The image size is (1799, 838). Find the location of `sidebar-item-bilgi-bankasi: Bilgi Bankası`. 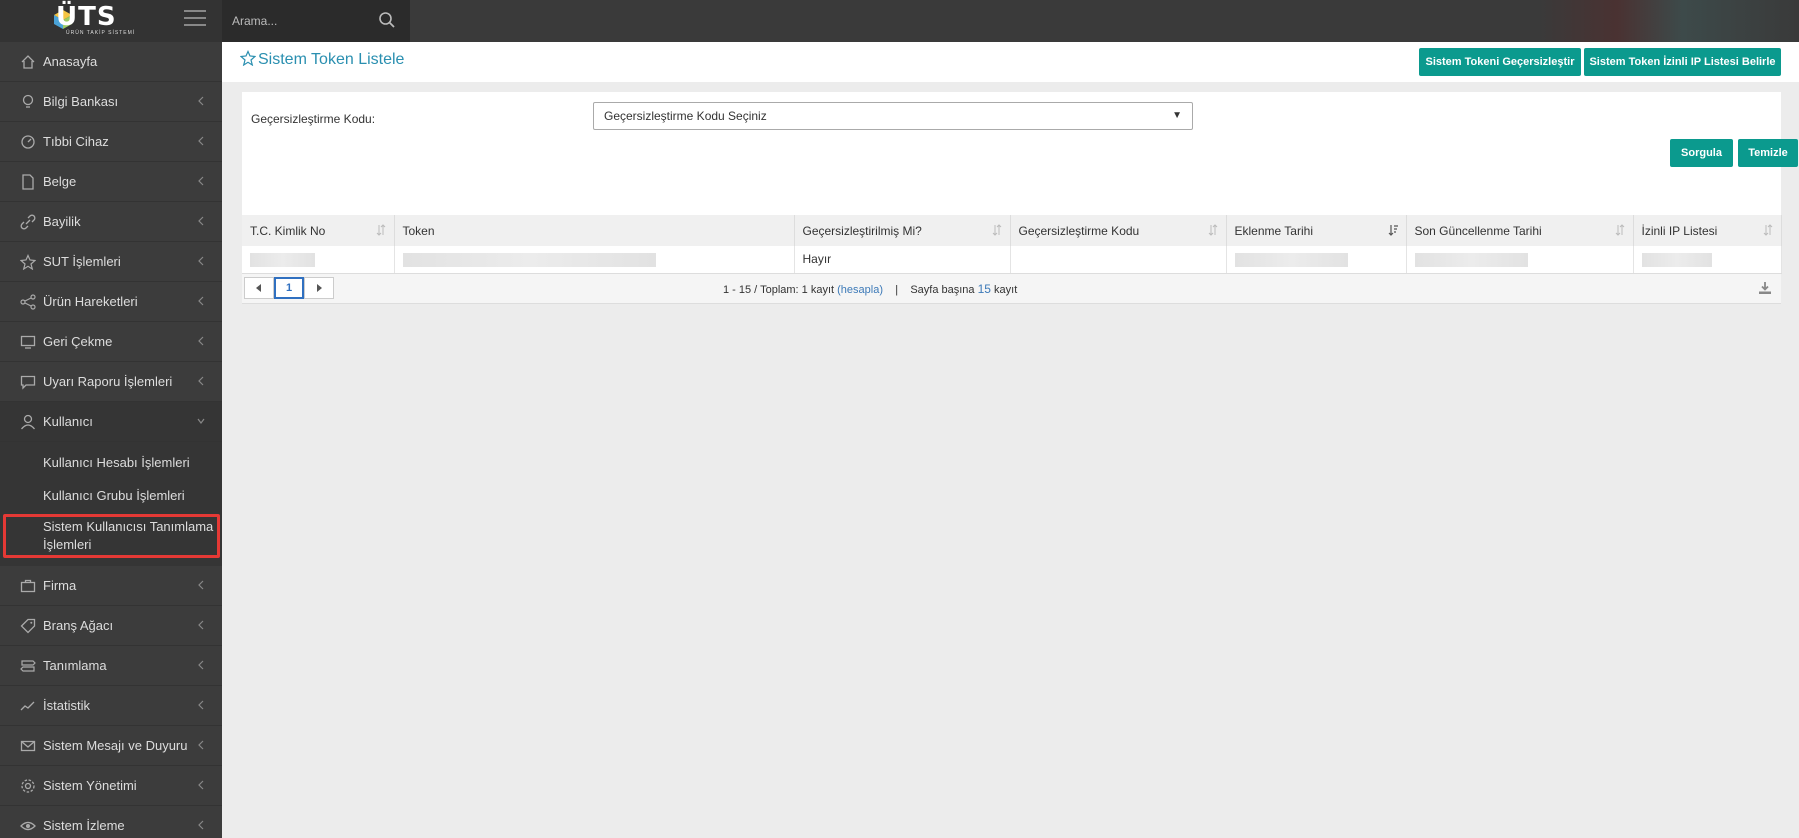

sidebar-item-bilgi-bankasi: Bilgi Bankası is located at coordinates (111, 102).